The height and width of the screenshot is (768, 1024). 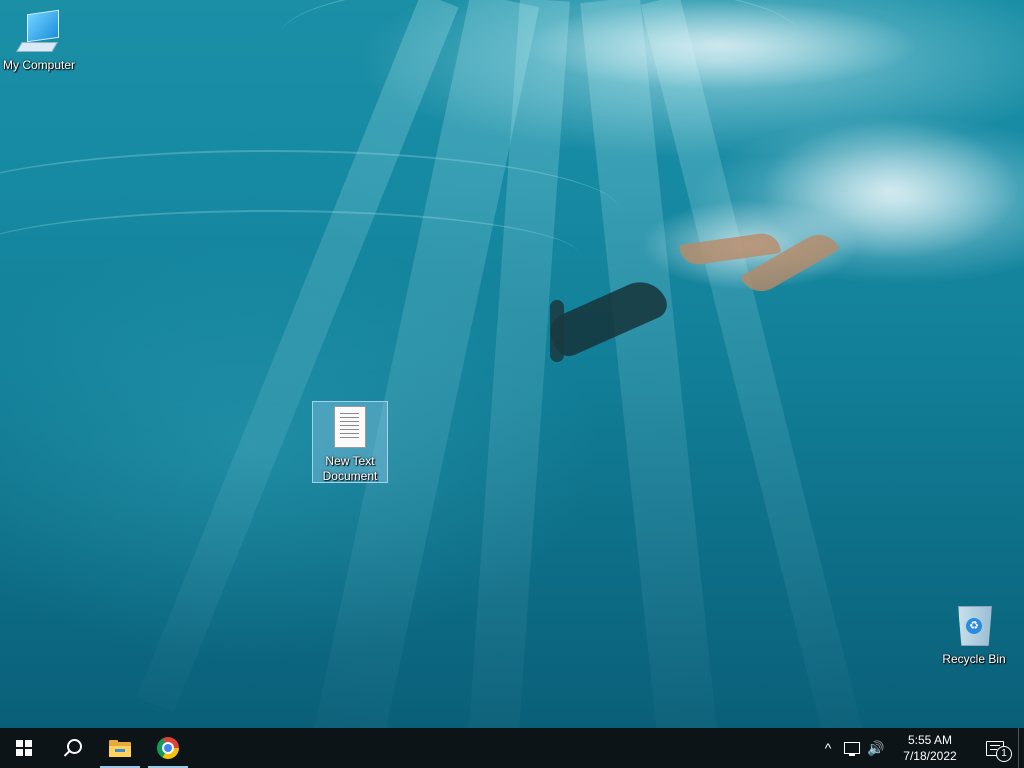 I want to click on system-tray: ^ 🔊 5:55 AM 7/18/2022 1, so click(x=920, y=748).